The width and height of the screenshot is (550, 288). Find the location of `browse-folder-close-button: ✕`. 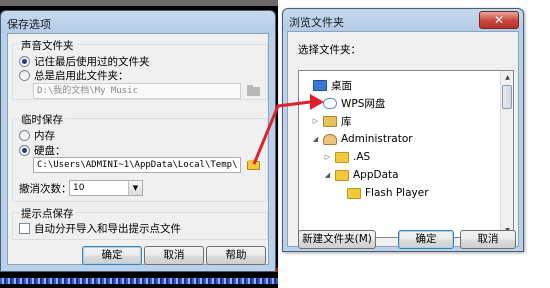

browse-folder-close-button: ✕ is located at coordinates (499, 20).